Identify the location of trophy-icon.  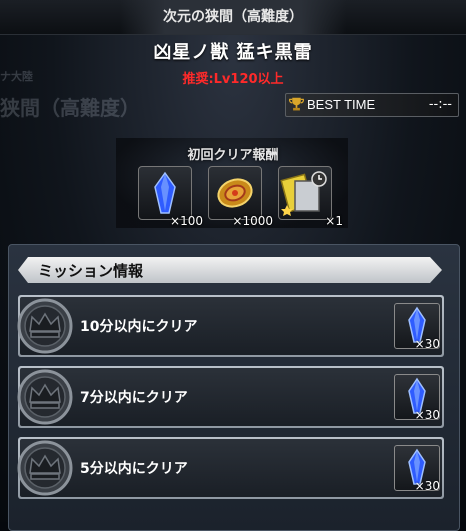
(296, 104).